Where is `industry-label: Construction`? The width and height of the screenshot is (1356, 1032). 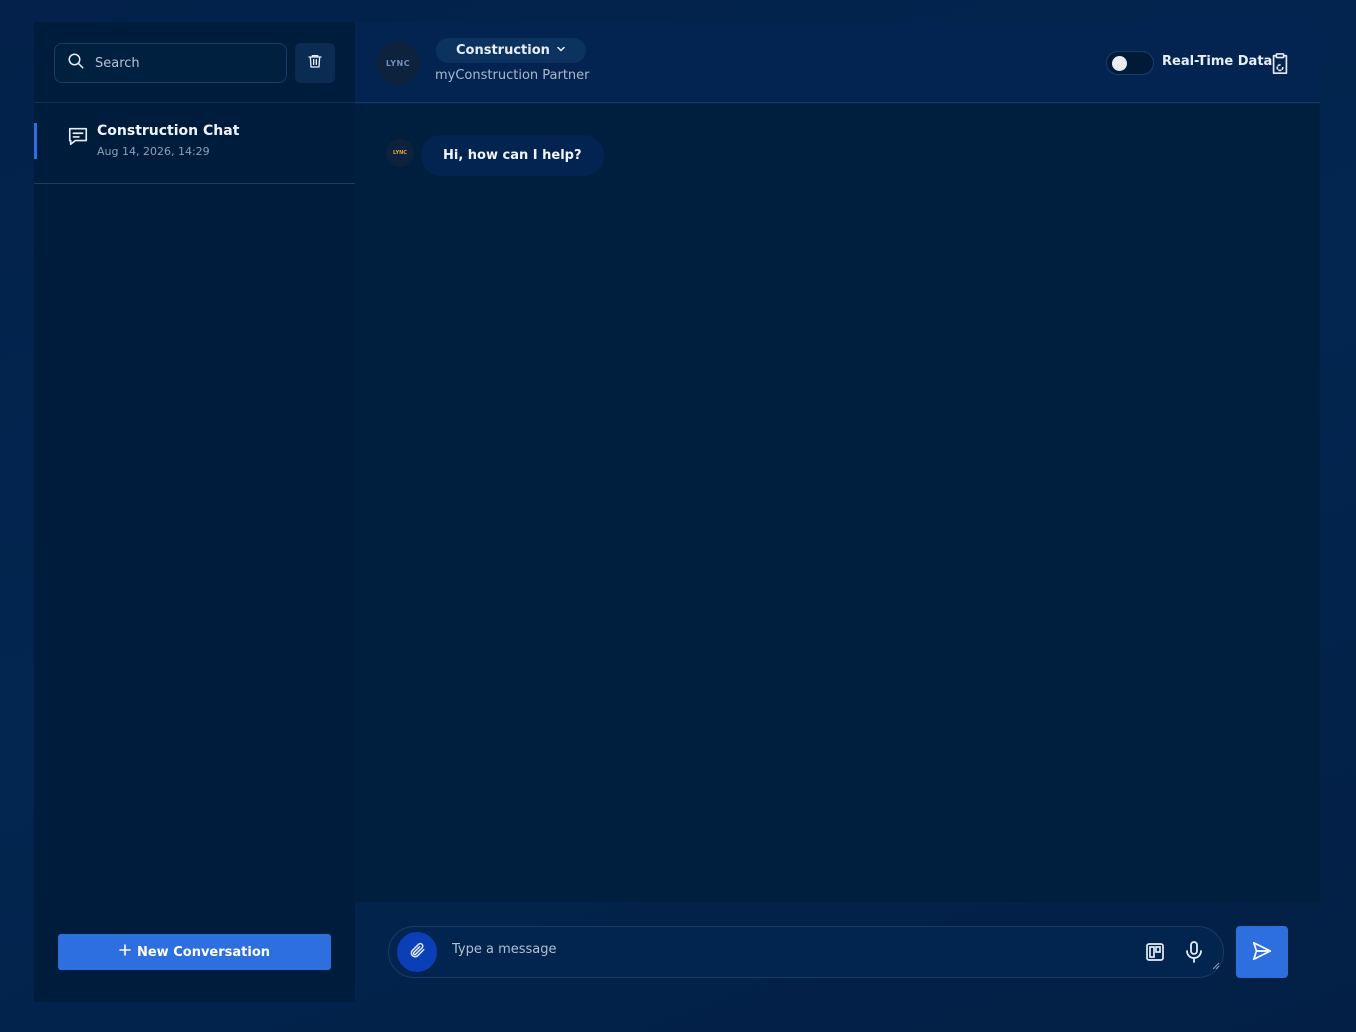
industry-label: Construction is located at coordinates (503, 50).